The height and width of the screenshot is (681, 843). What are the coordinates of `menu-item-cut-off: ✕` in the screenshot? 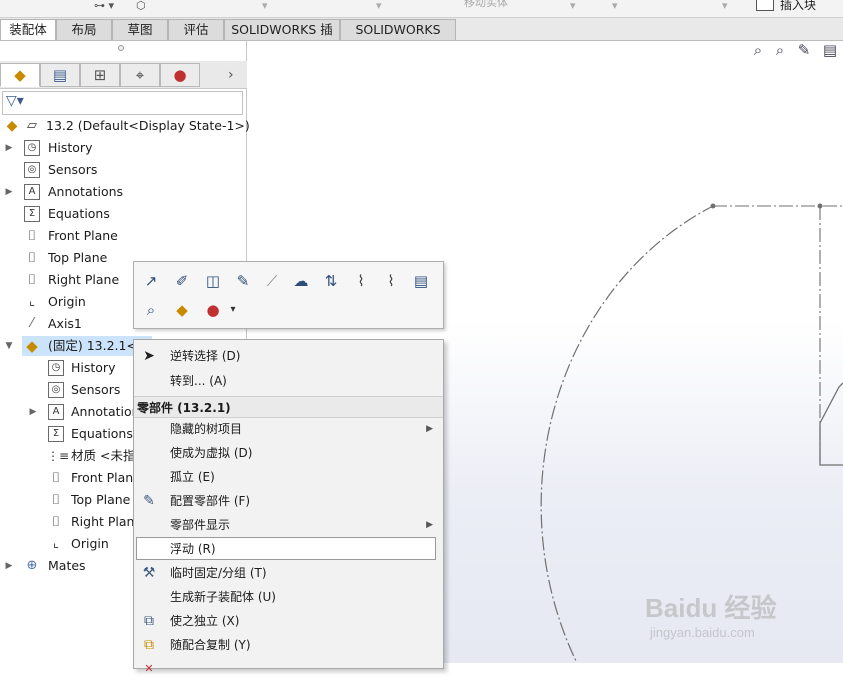 It's located at (288, 669).